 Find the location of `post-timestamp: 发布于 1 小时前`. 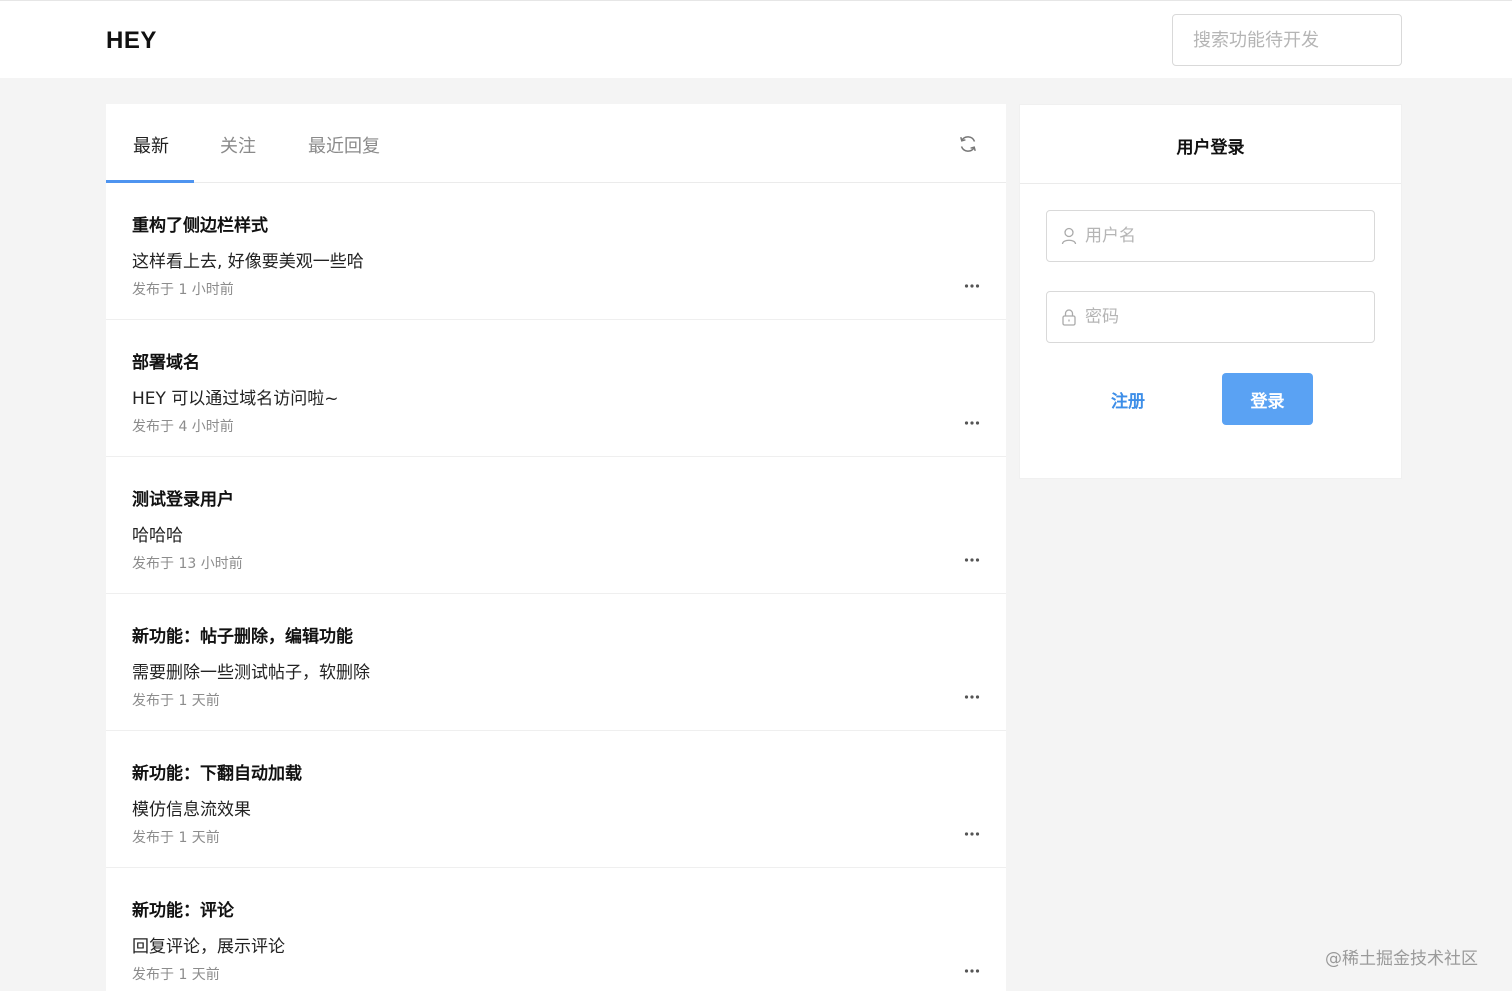

post-timestamp: 发布于 1 小时前 is located at coordinates (183, 290).